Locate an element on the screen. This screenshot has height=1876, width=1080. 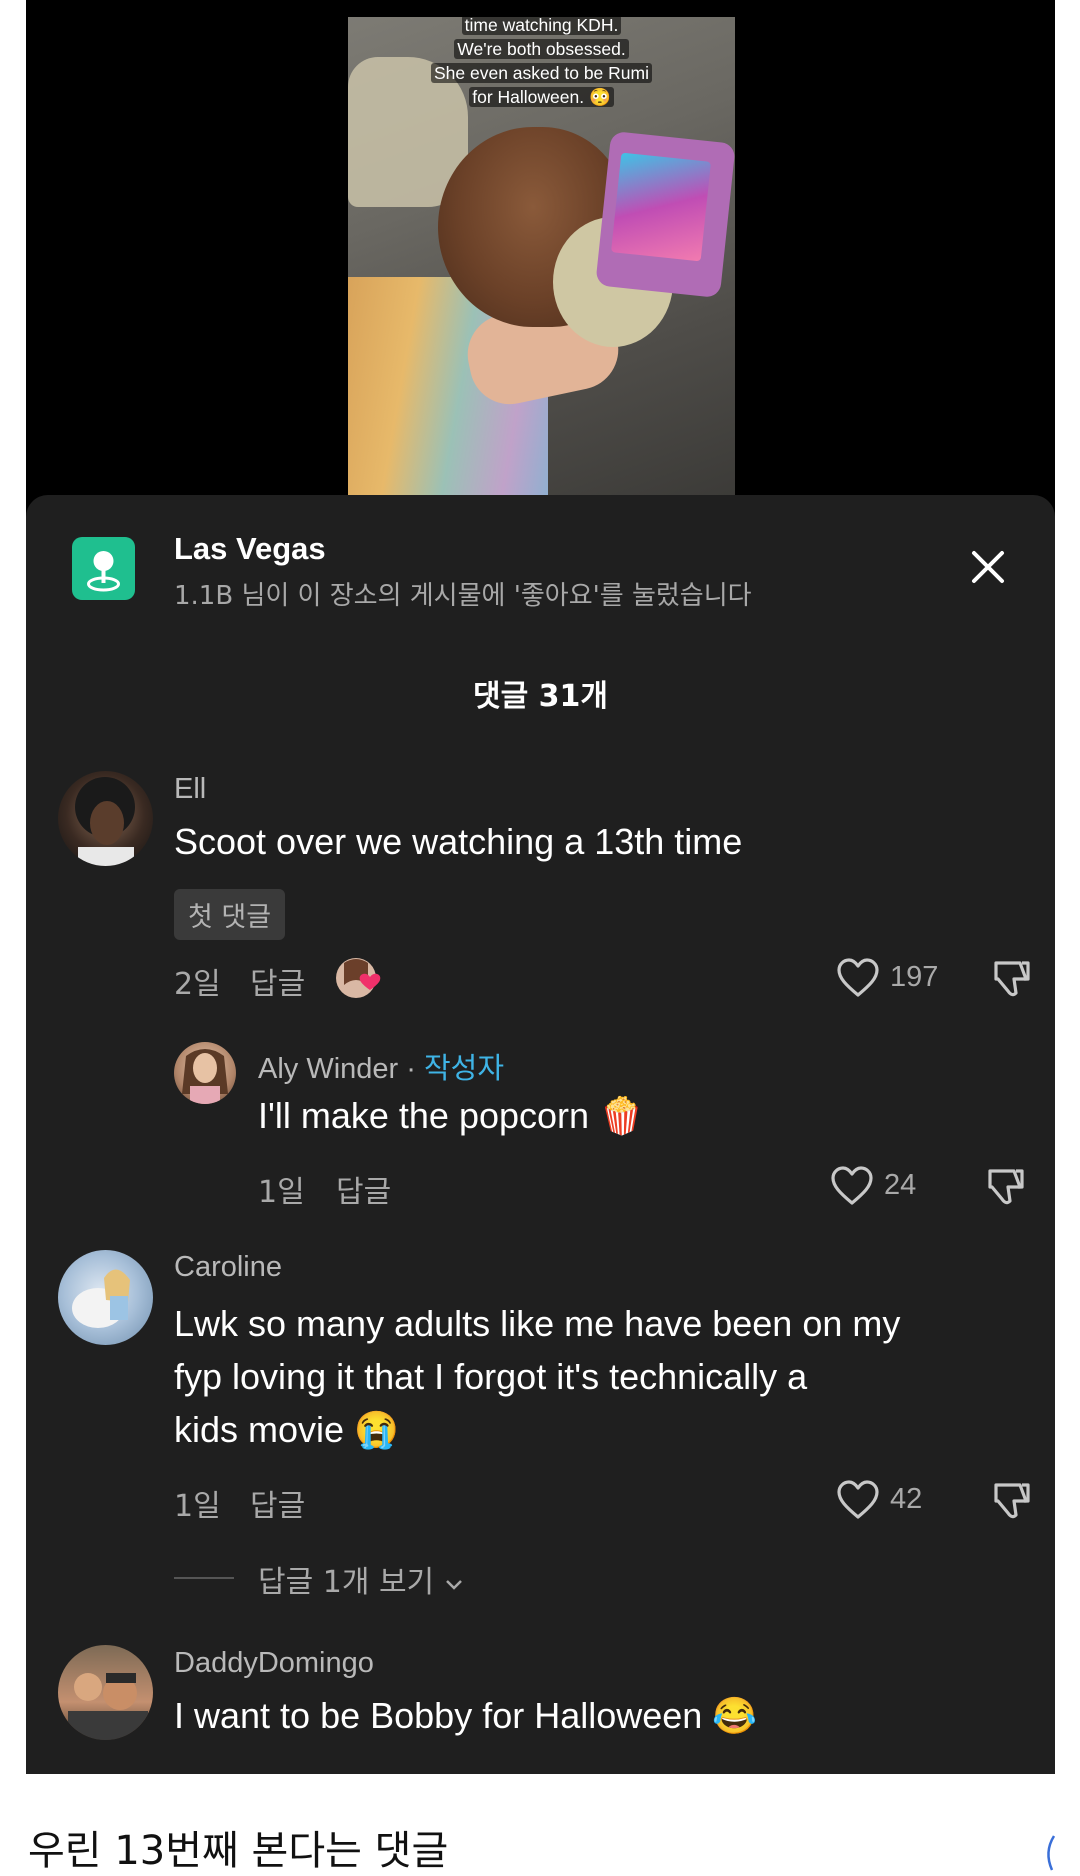
comment-text: Scoot over we watching a 13th time is located at coordinates (458, 841).